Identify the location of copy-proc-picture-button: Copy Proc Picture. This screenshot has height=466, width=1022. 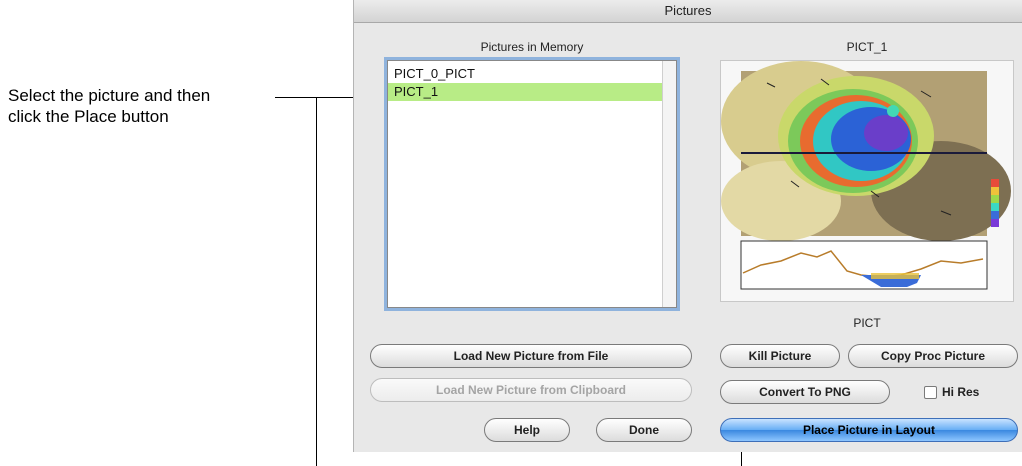
(933, 356).